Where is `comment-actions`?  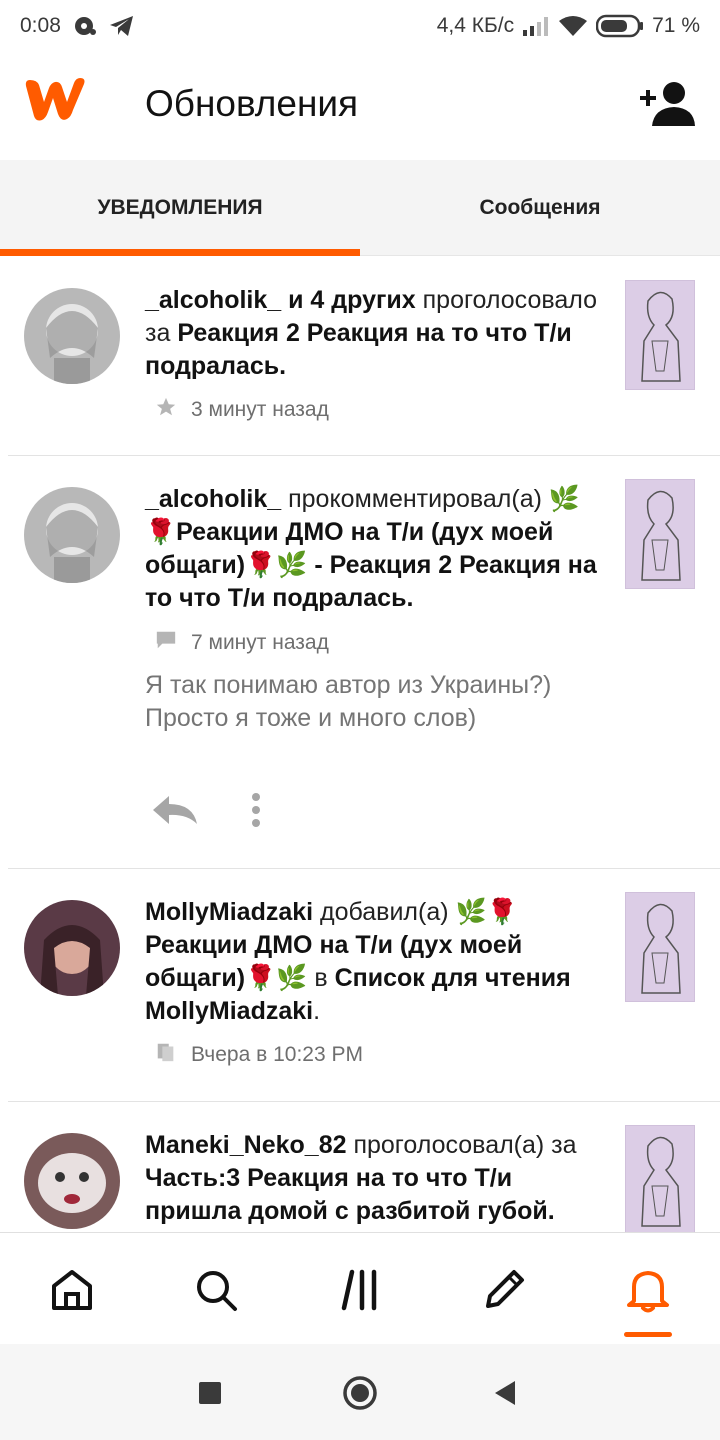
comment-actions is located at coordinates (207, 812).